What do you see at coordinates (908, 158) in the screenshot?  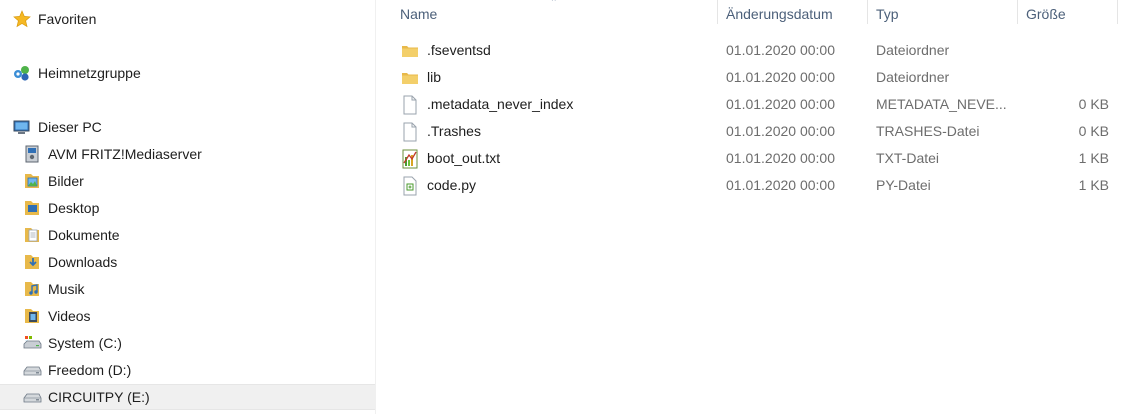 I see `file-type: TXT-Datei` at bounding box center [908, 158].